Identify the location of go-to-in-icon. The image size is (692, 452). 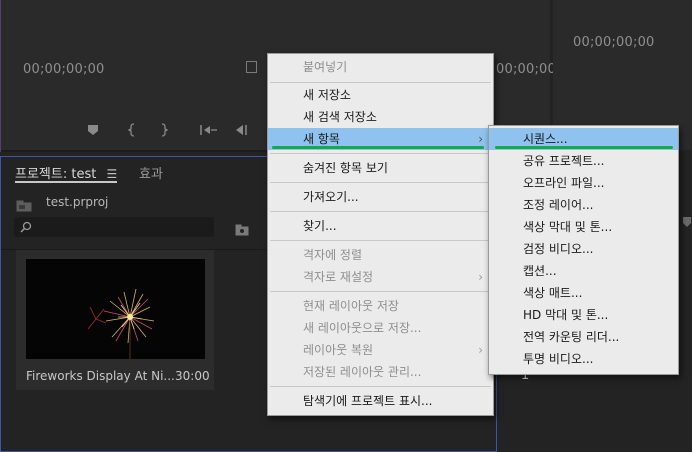
(209, 131).